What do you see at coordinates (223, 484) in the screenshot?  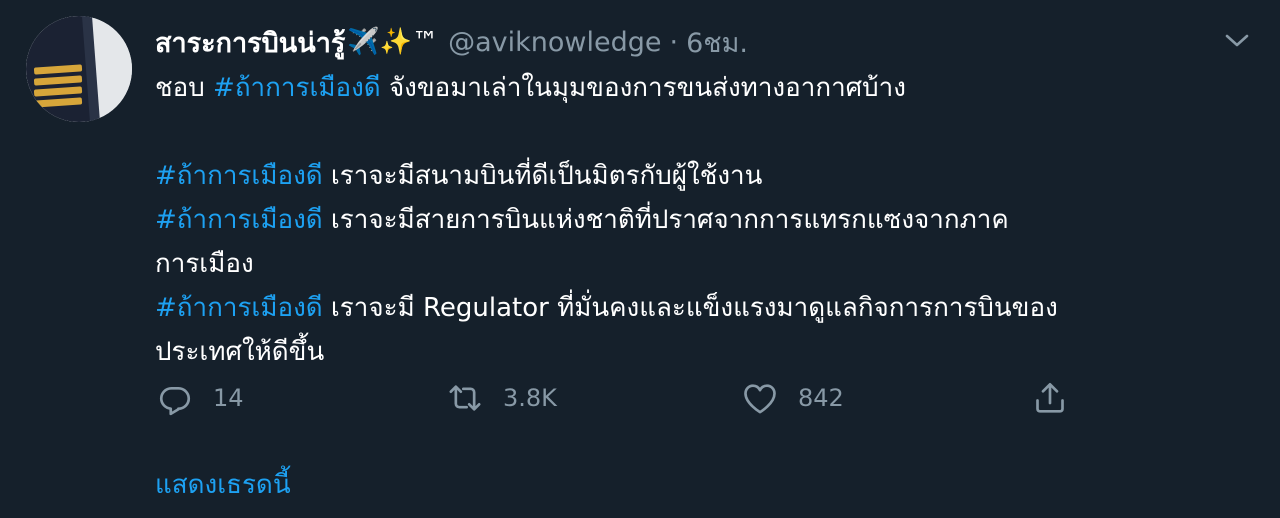 I see `show-thread-link: แสดงเธรดนี้` at bounding box center [223, 484].